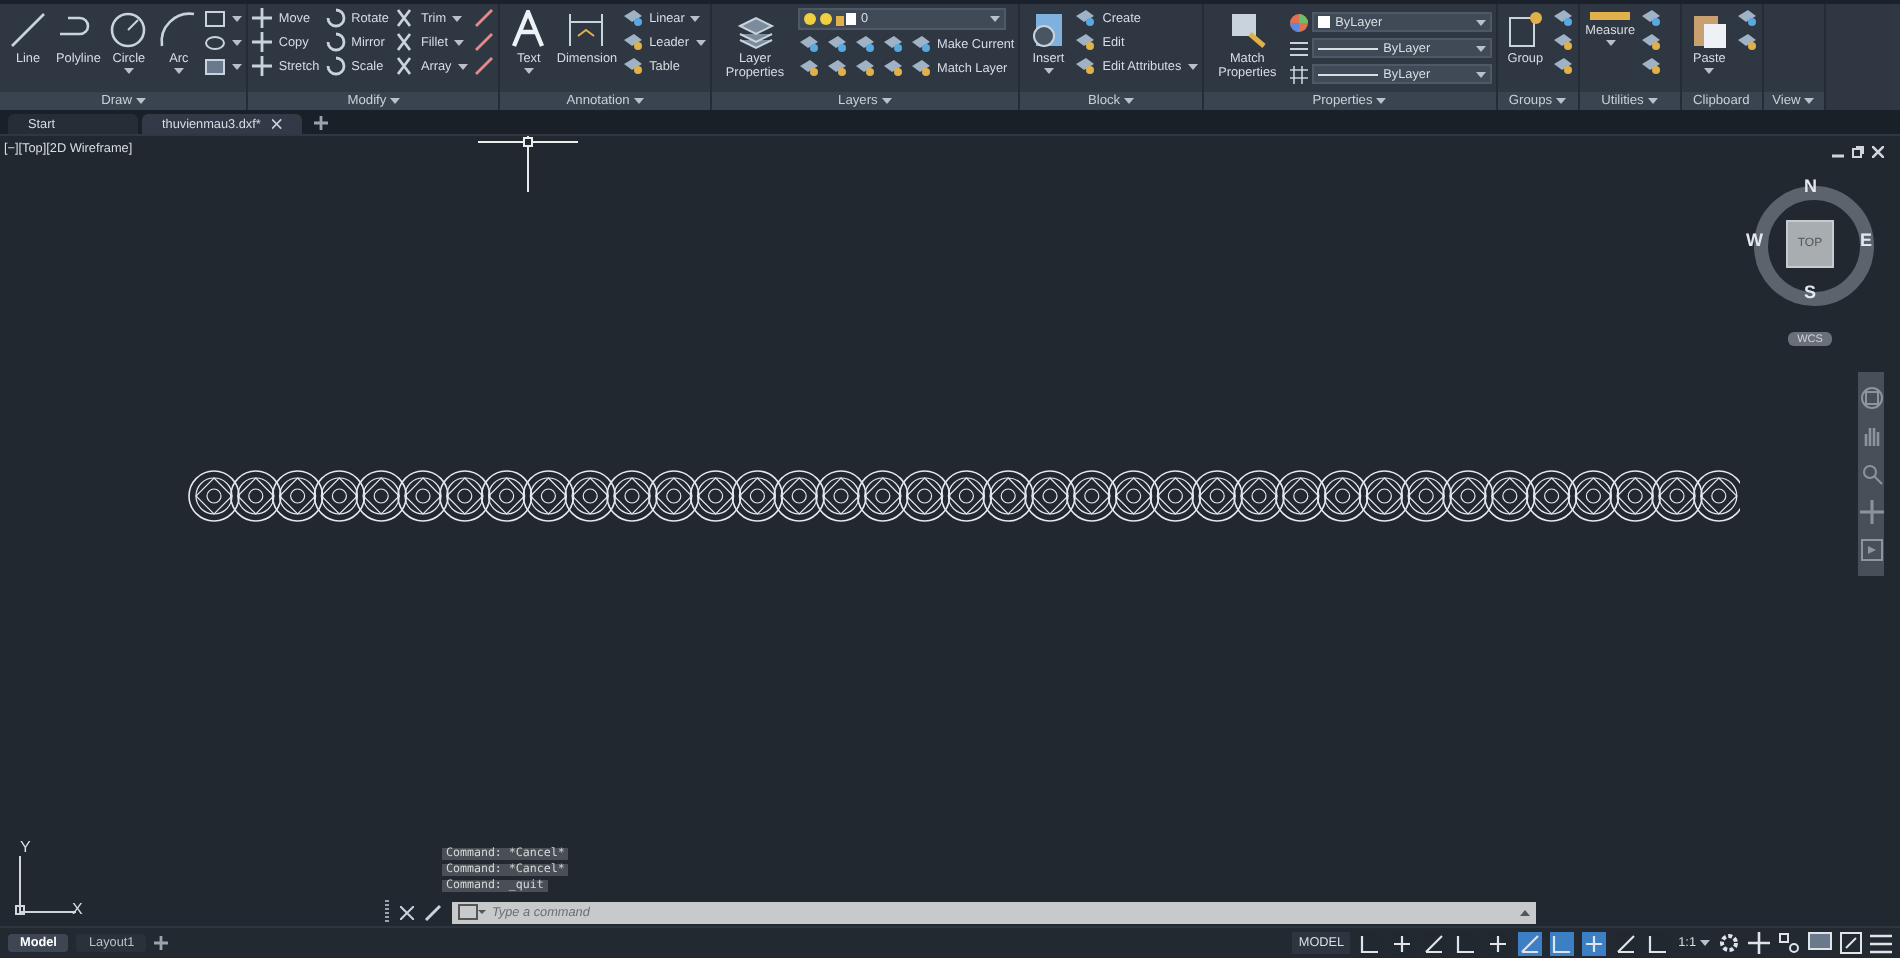  I want to click on steering-wheel-icon, so click(1871, 398).